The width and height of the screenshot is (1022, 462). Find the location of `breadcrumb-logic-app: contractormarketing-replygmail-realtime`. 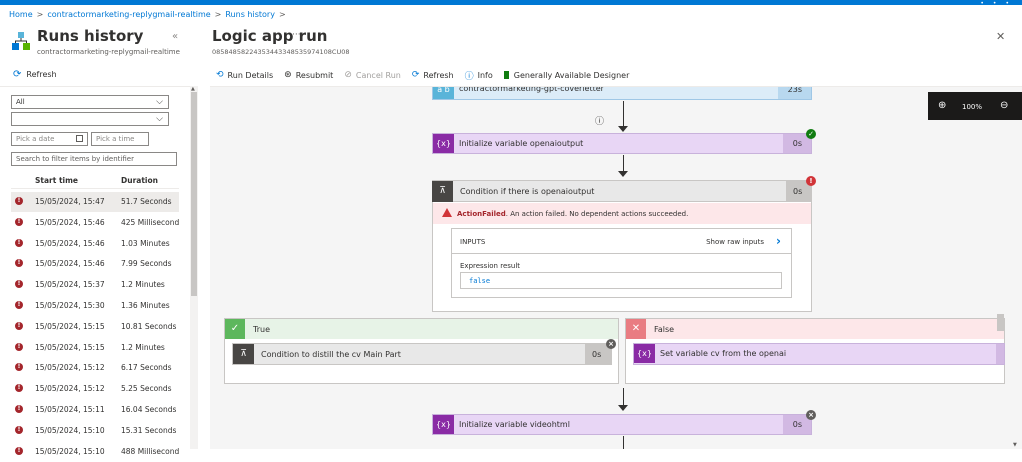

breadcrumb-logic-app: contractormarketing-replygmail-realtime is located at coordinates (128, 14).